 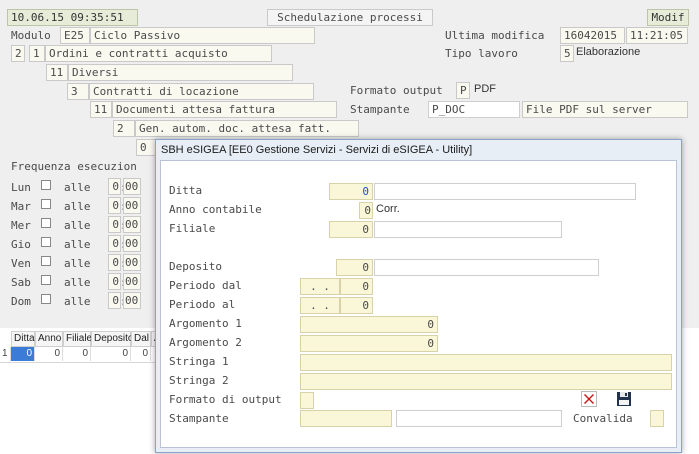 I want to click on grid-header-dal: Dal, so click(x=141, y=339).